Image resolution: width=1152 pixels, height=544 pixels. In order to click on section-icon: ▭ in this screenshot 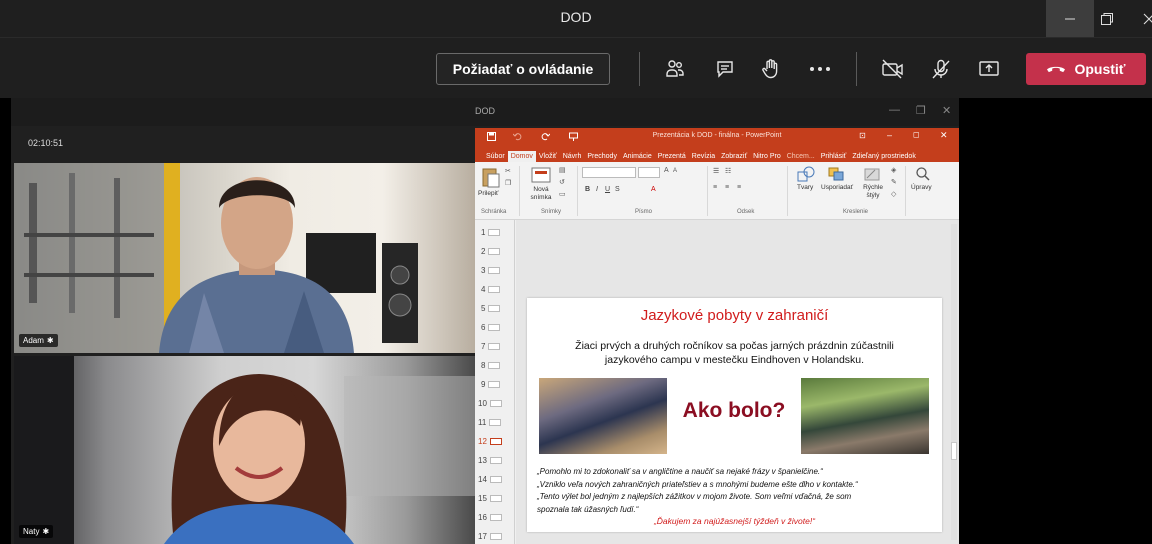, I will do `click(562, 194)`.